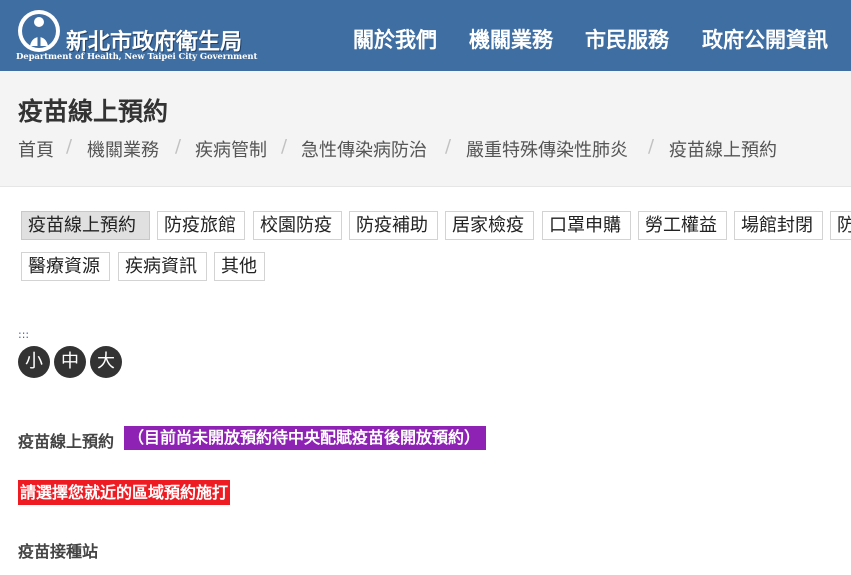 Image resolution: width=851 pixels, height=575 pixels. I want to click on tag-other: 其他, so click(239, 266).